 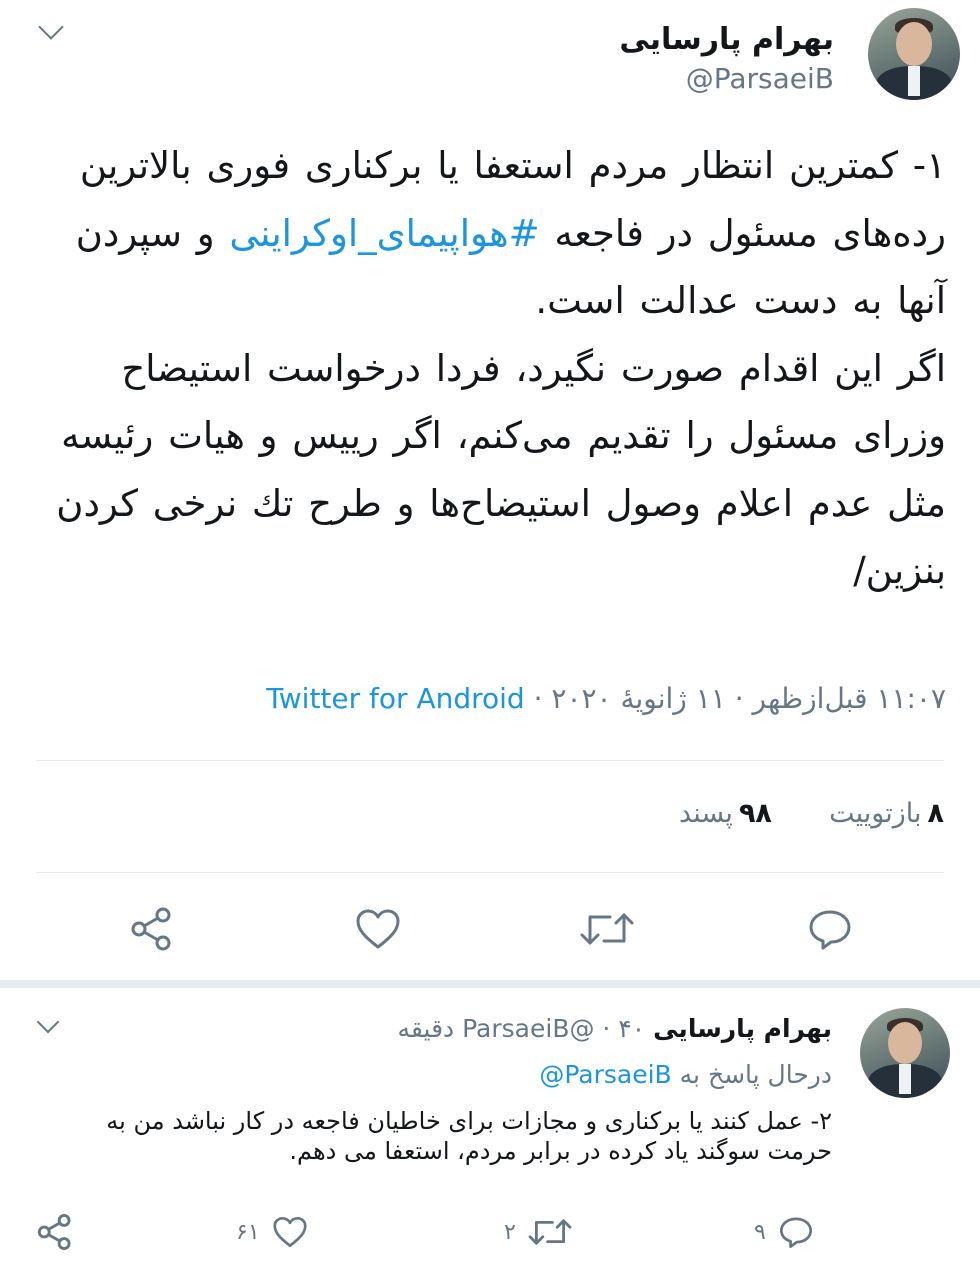 What do you see at coordinates (914, 54) in the screenshot?
I see `author-avatar` at bounding box center [914, 54].